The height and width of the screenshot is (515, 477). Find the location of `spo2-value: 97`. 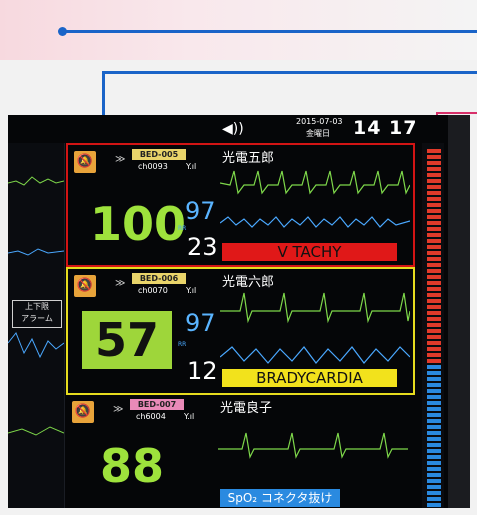

spo2-value: 97 is located at coordinates (200, 211).